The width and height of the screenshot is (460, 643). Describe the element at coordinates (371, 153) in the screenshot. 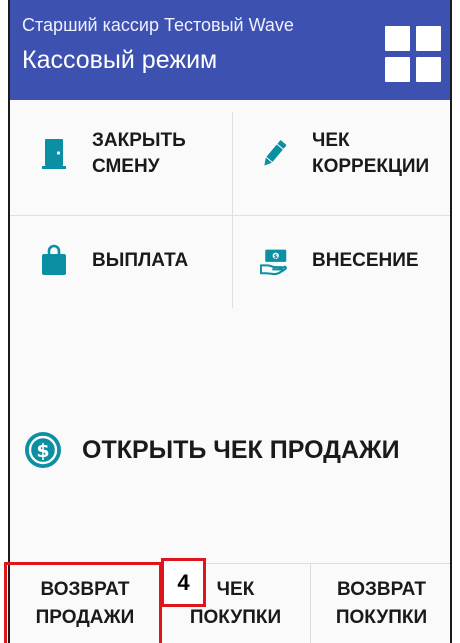

I see `correction-receipt-label: ЧЕК КОРРЕКЦИИ` at that location.